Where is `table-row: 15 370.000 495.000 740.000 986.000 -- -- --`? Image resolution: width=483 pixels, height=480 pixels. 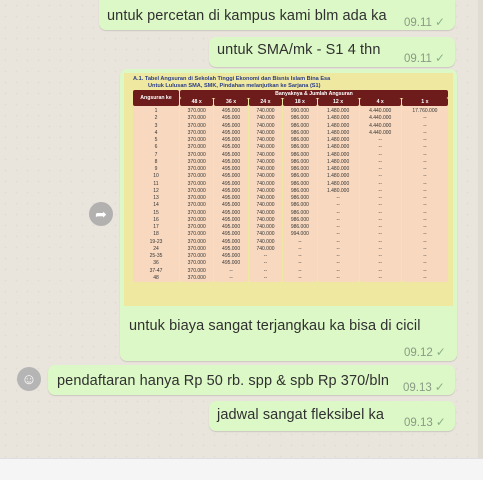 table-row: 15 370.000 495.000 740.000 986.000 -- -- -- is located at coordinates (290, 213).